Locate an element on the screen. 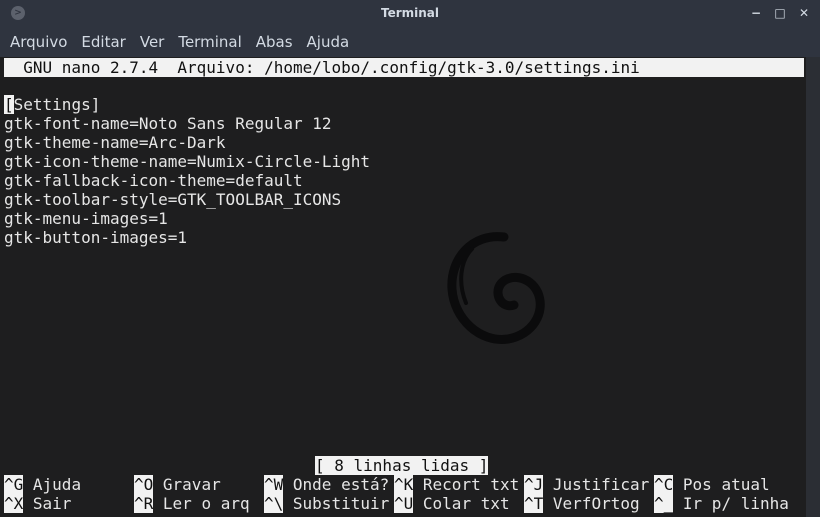 Image resolution: width=820 pixels, height=517 pixels. shortcut-exit: ^X Sair is located at coordinates (69, 503).